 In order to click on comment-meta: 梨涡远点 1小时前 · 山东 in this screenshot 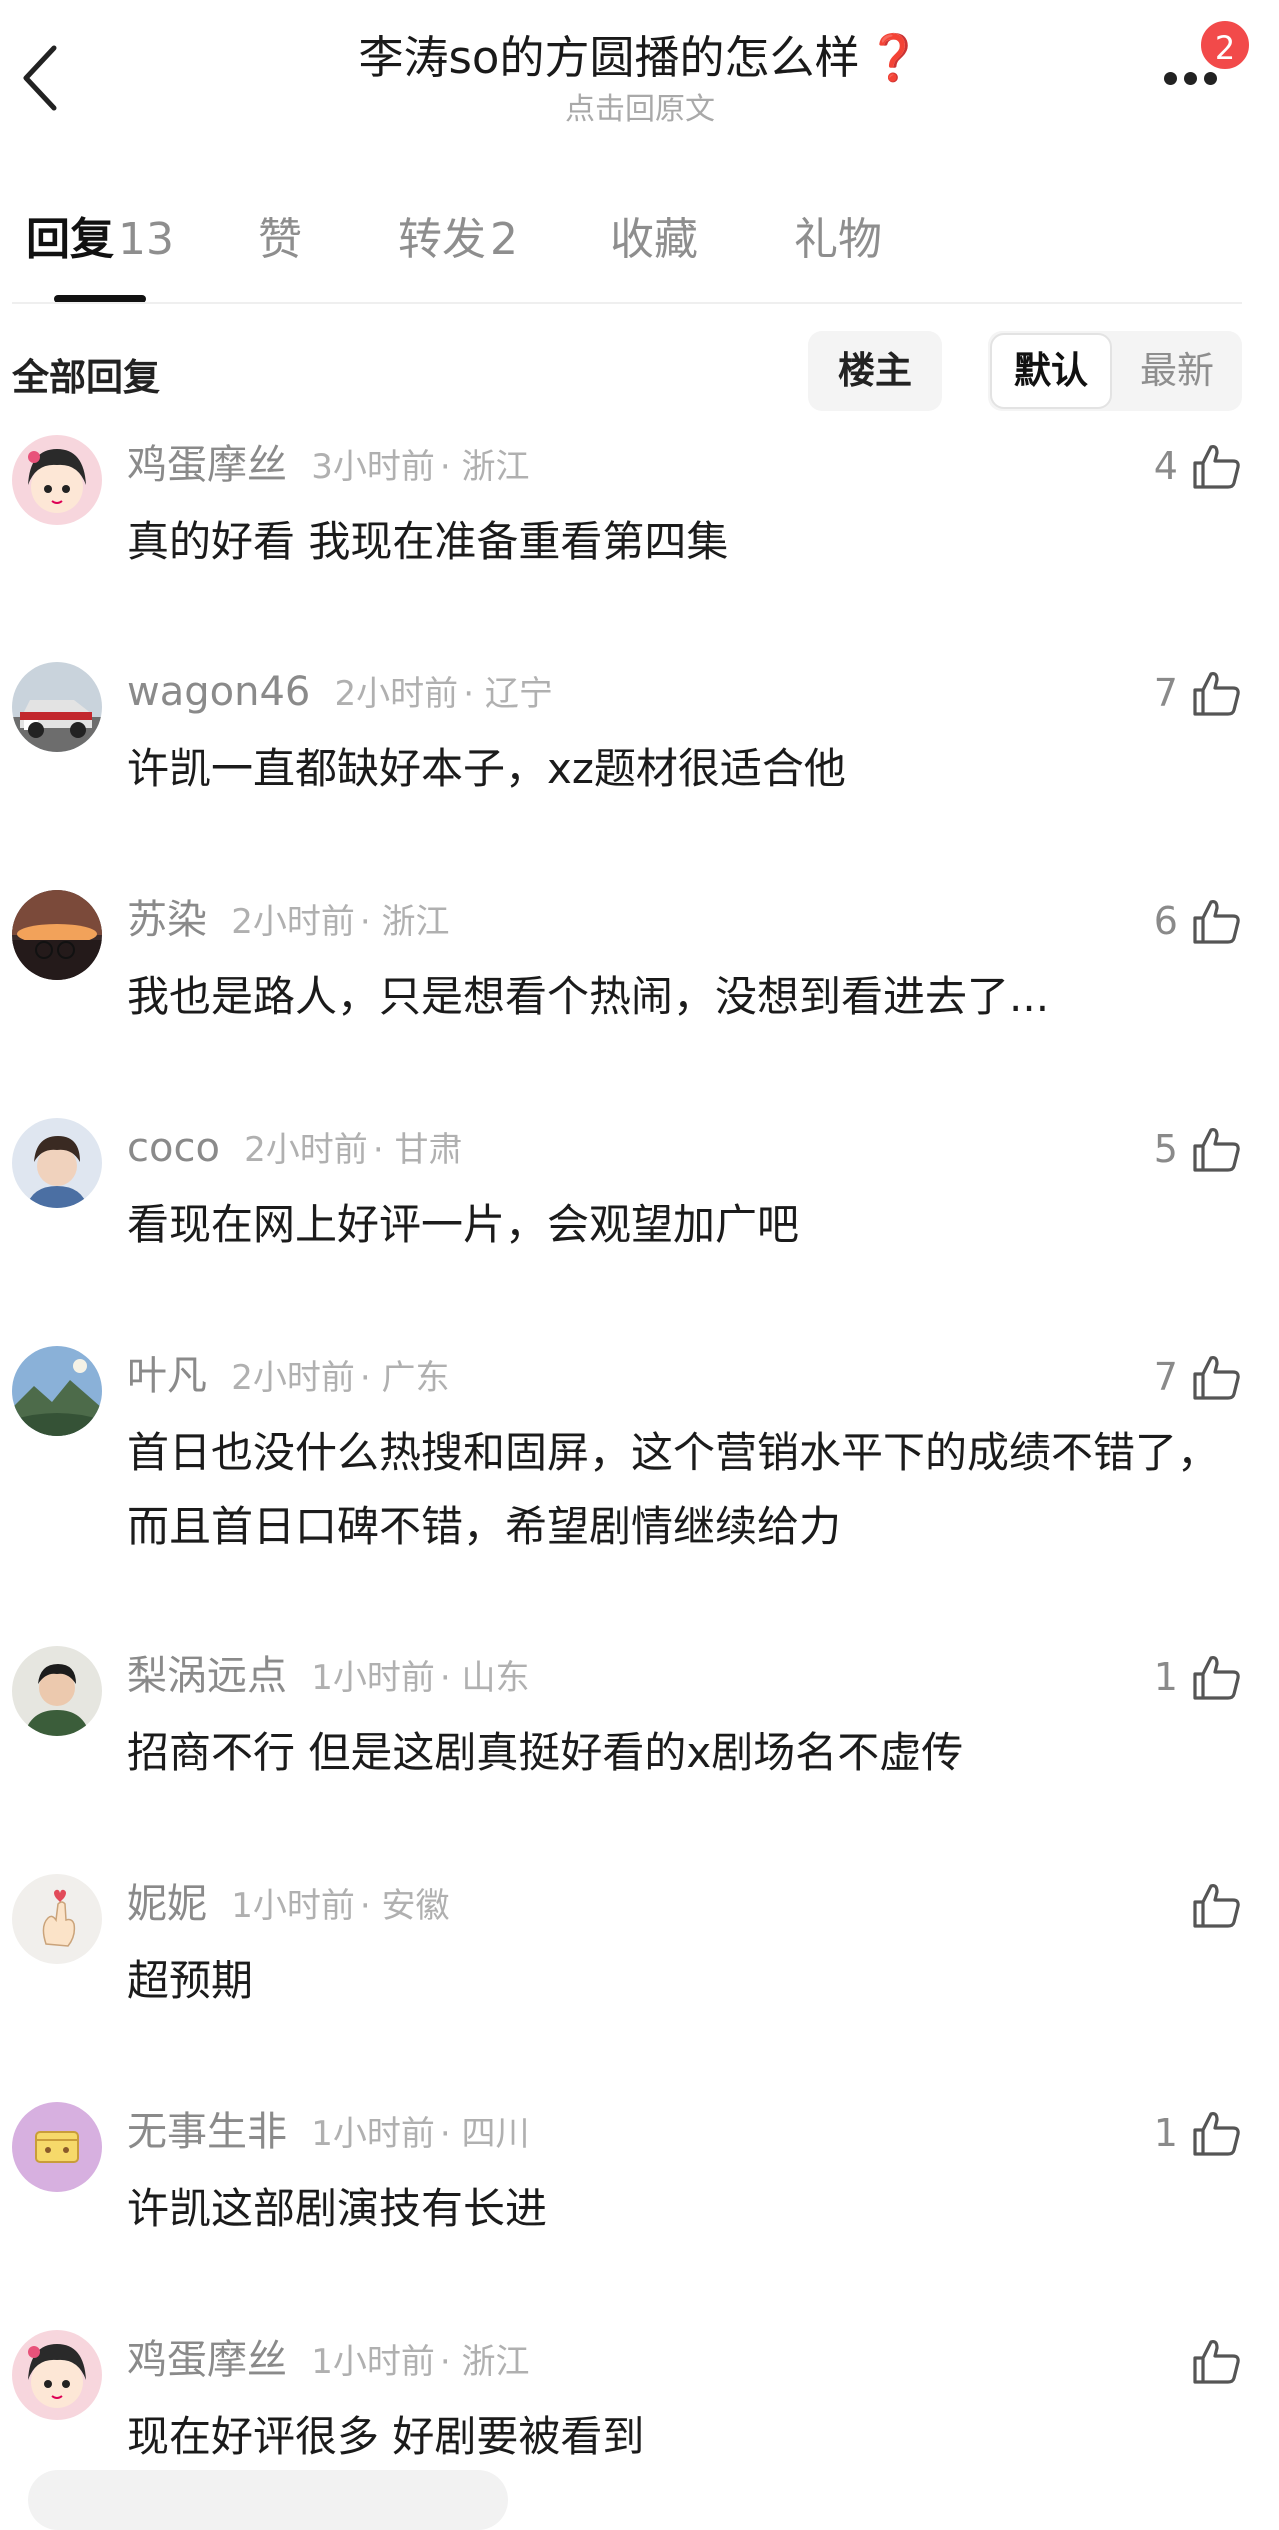, I will do `click(328, 1680)`.